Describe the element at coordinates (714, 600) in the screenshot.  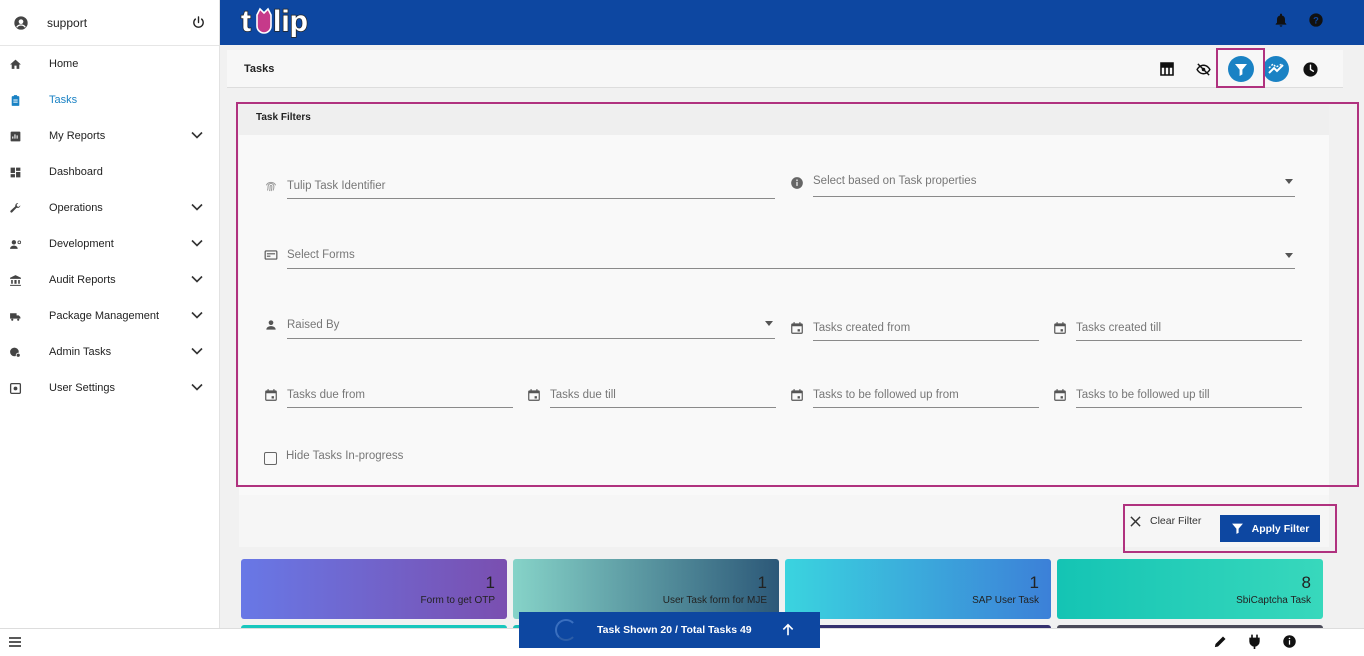
I see `task-card-label: User Task form for MJE` at that location.